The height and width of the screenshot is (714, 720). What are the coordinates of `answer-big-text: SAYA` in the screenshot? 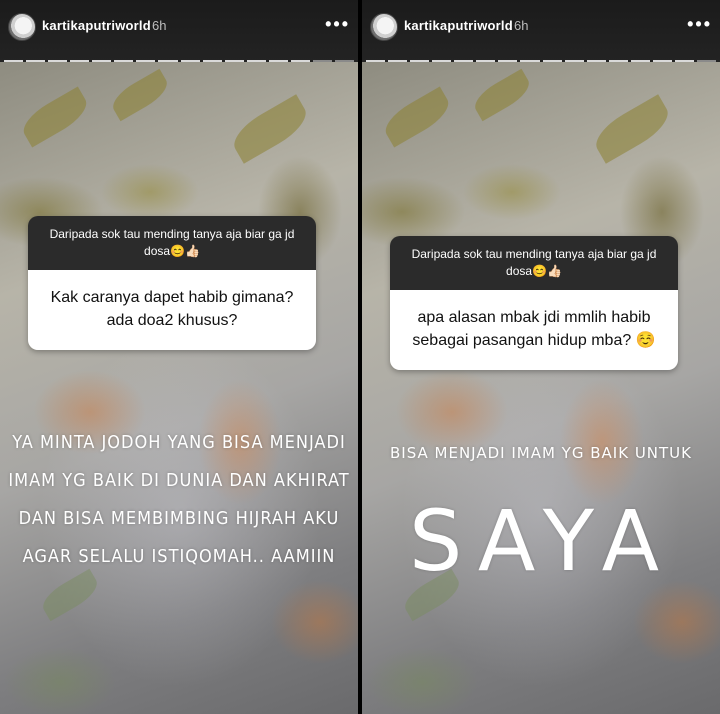 It's located at (541, 541).